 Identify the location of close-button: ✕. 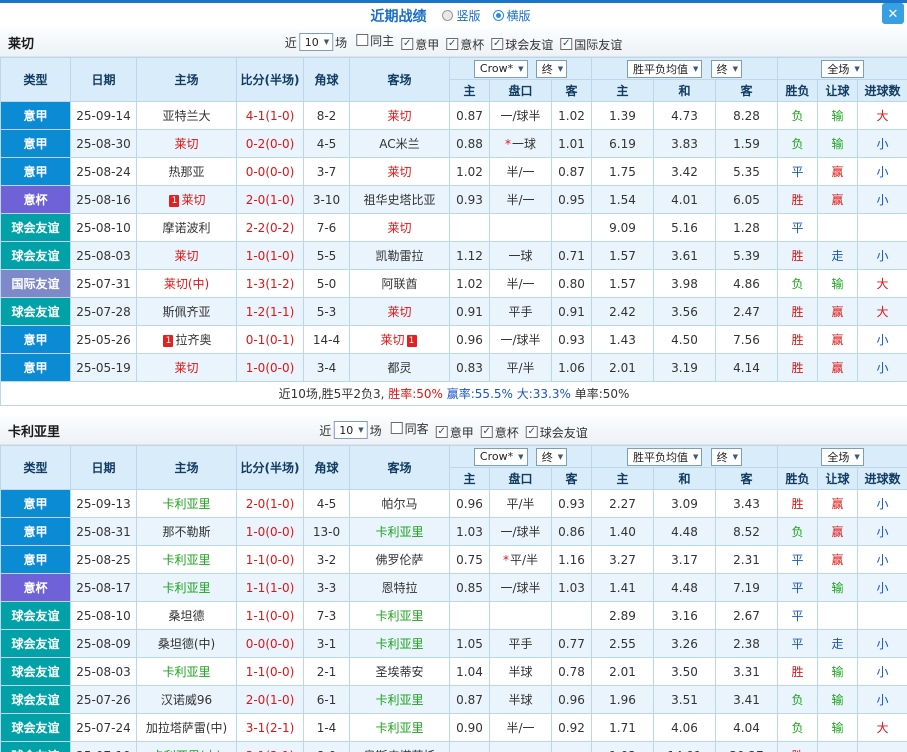
(893, 13).